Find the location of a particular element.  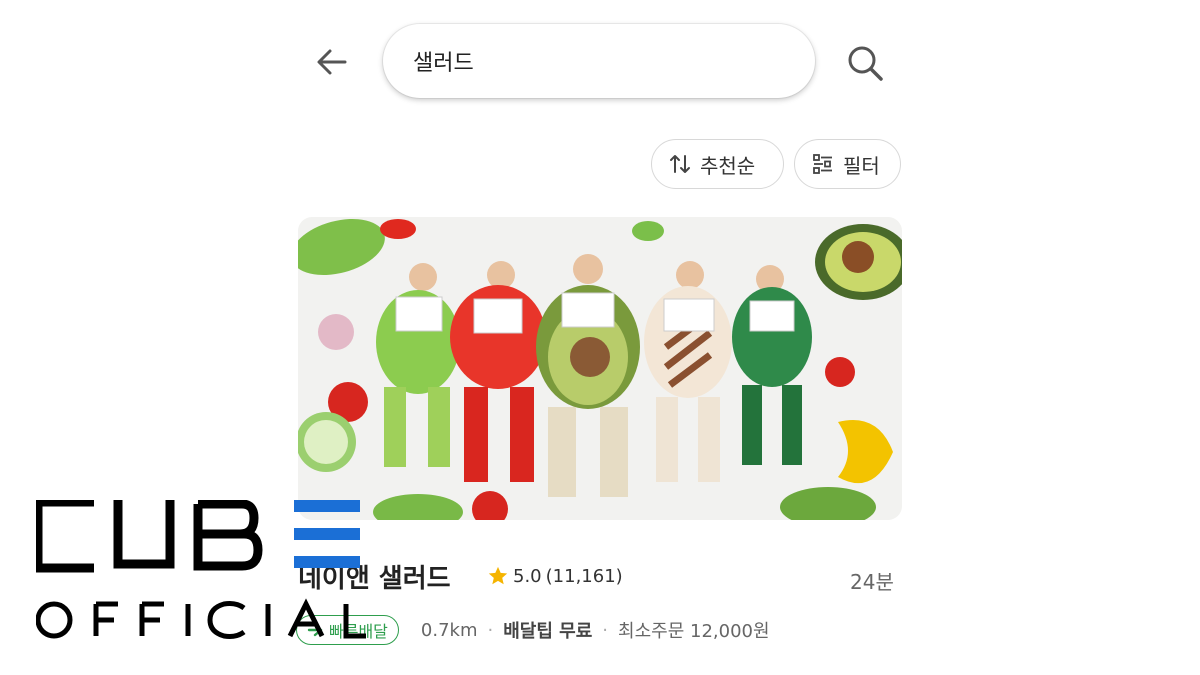

store-rating: 5.0 (11,161) is located at coordinates (555, 576).